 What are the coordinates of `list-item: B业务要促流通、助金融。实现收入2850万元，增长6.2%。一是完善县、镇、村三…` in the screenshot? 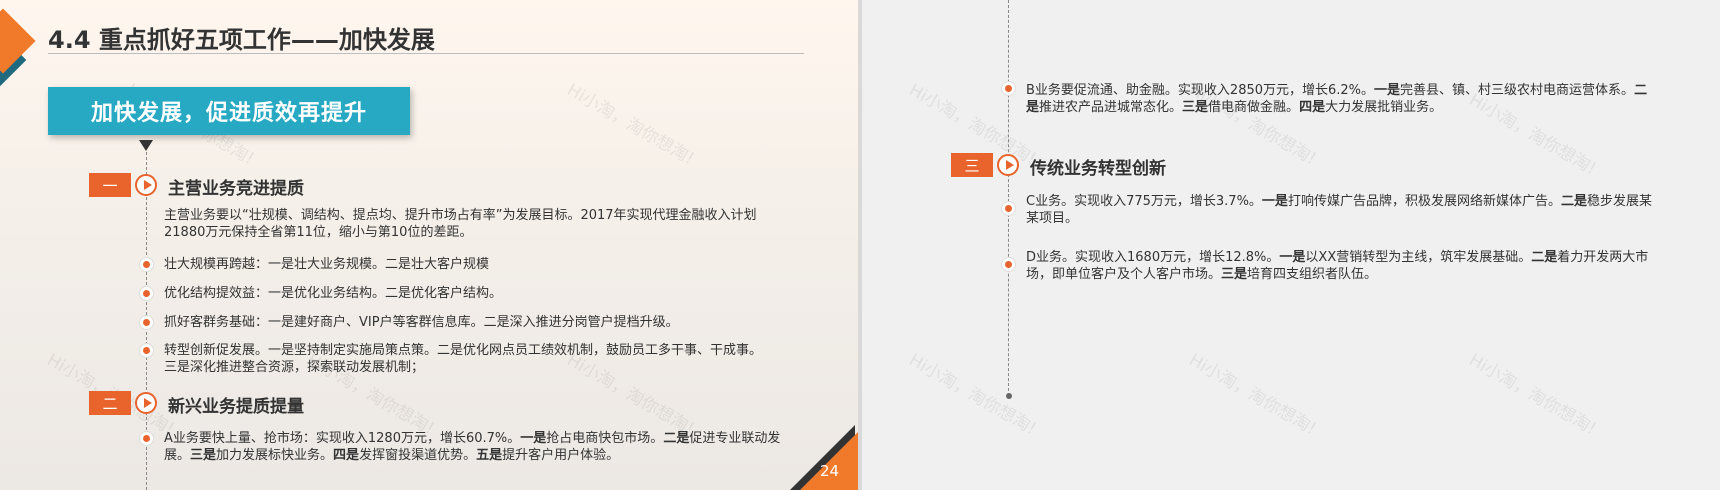 It's located at (1337, 99).